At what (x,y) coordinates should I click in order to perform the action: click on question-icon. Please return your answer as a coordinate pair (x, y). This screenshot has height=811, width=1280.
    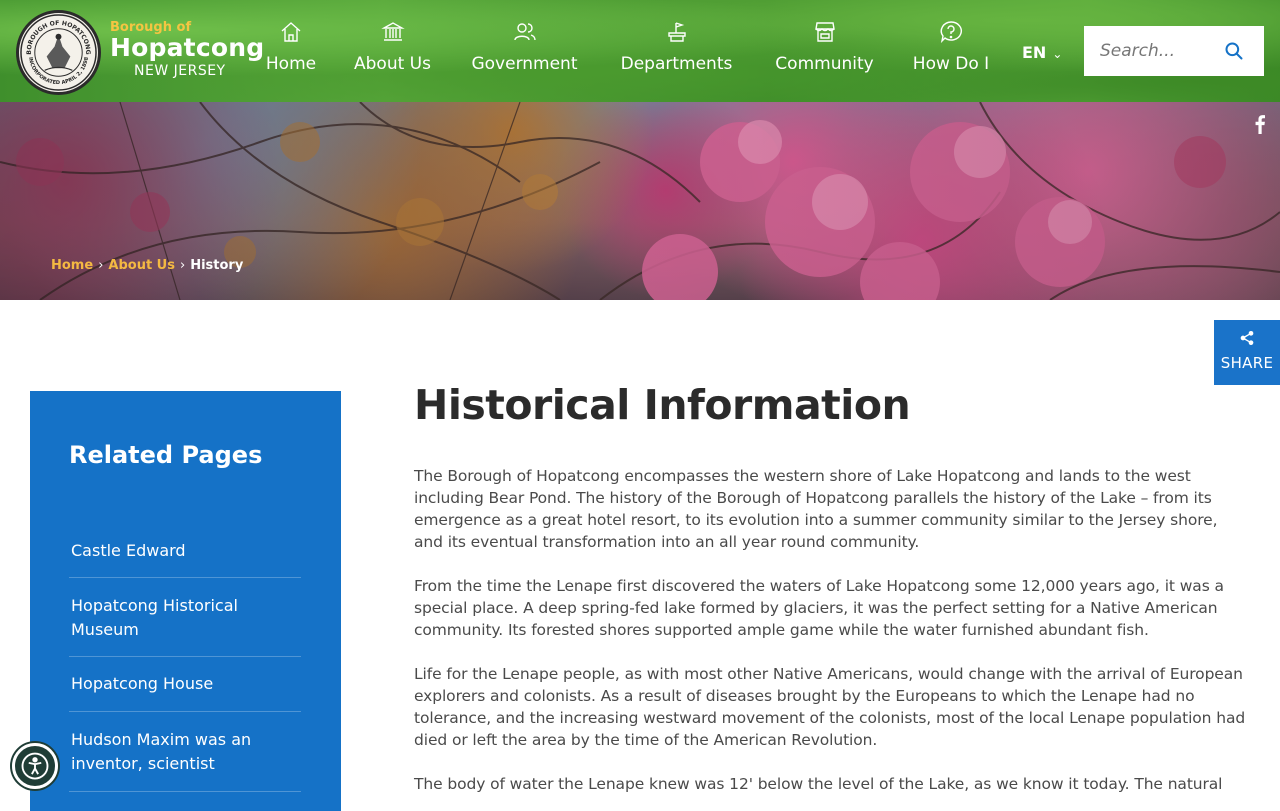
    Looking at the image, I should click on (951, 32).